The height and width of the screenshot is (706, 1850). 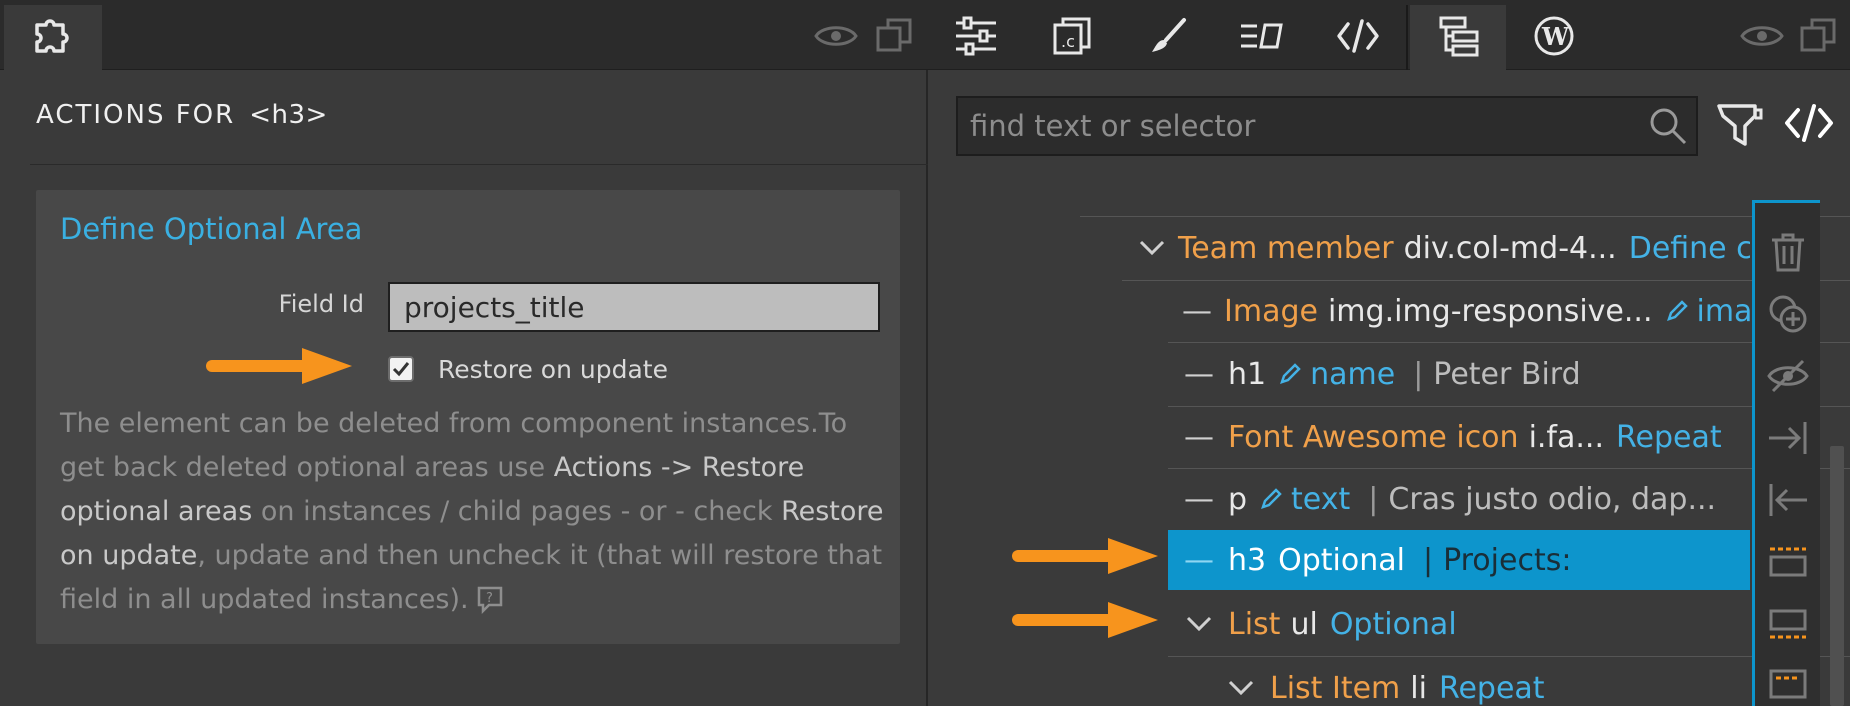 What do you see at coordinates (52, 36) in the screenshot?
I see `puzzle-icon` at bounding box center [52, 36].